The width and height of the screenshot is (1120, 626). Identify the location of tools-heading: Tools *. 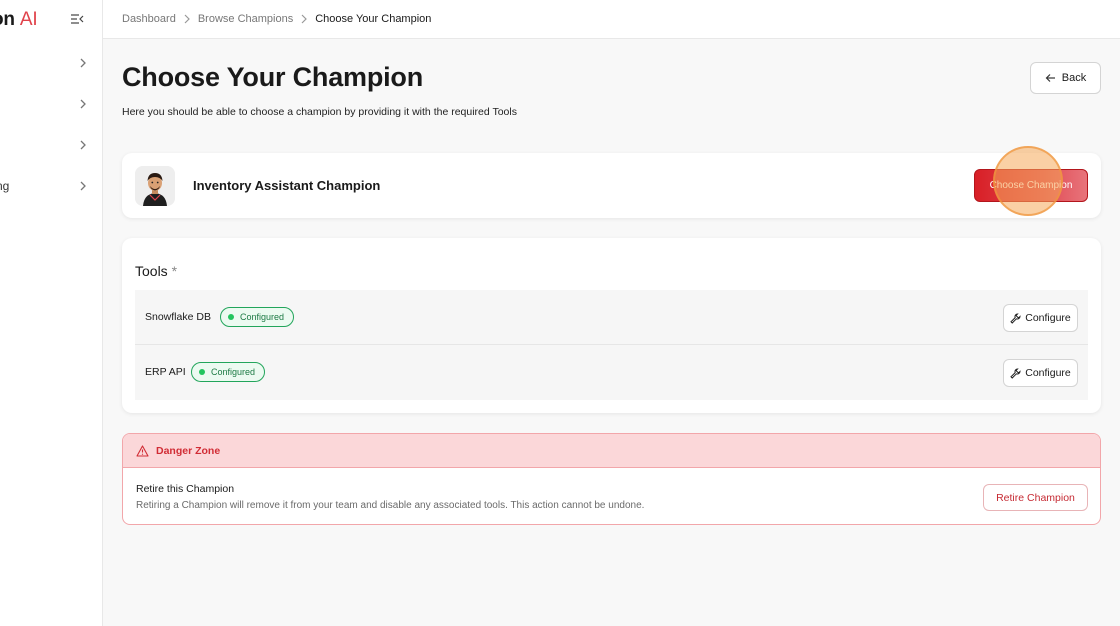
(156, 271).